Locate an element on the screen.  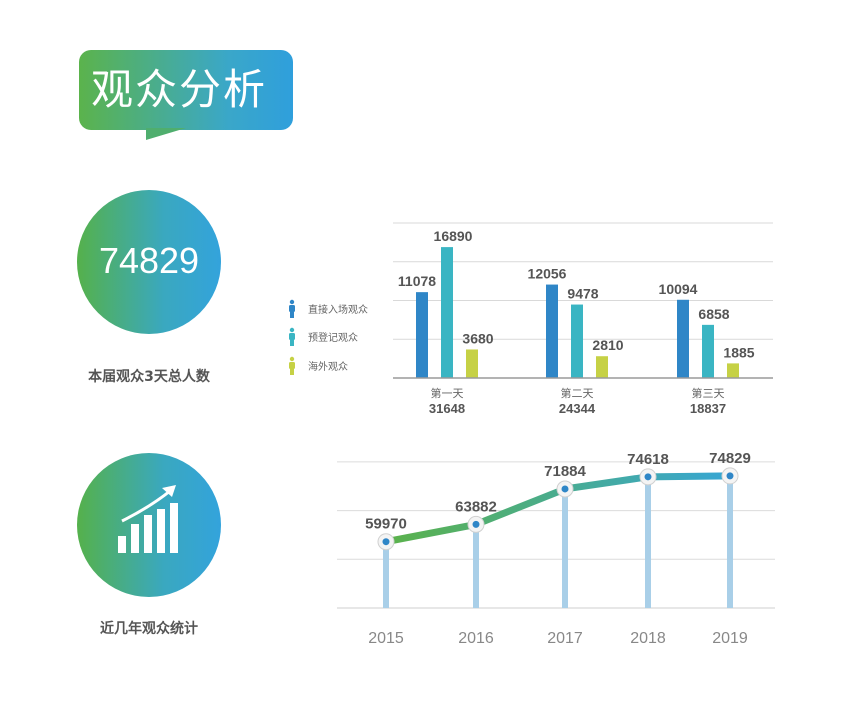
year-tick-label: 2019 is located at coordinates (730, 638).